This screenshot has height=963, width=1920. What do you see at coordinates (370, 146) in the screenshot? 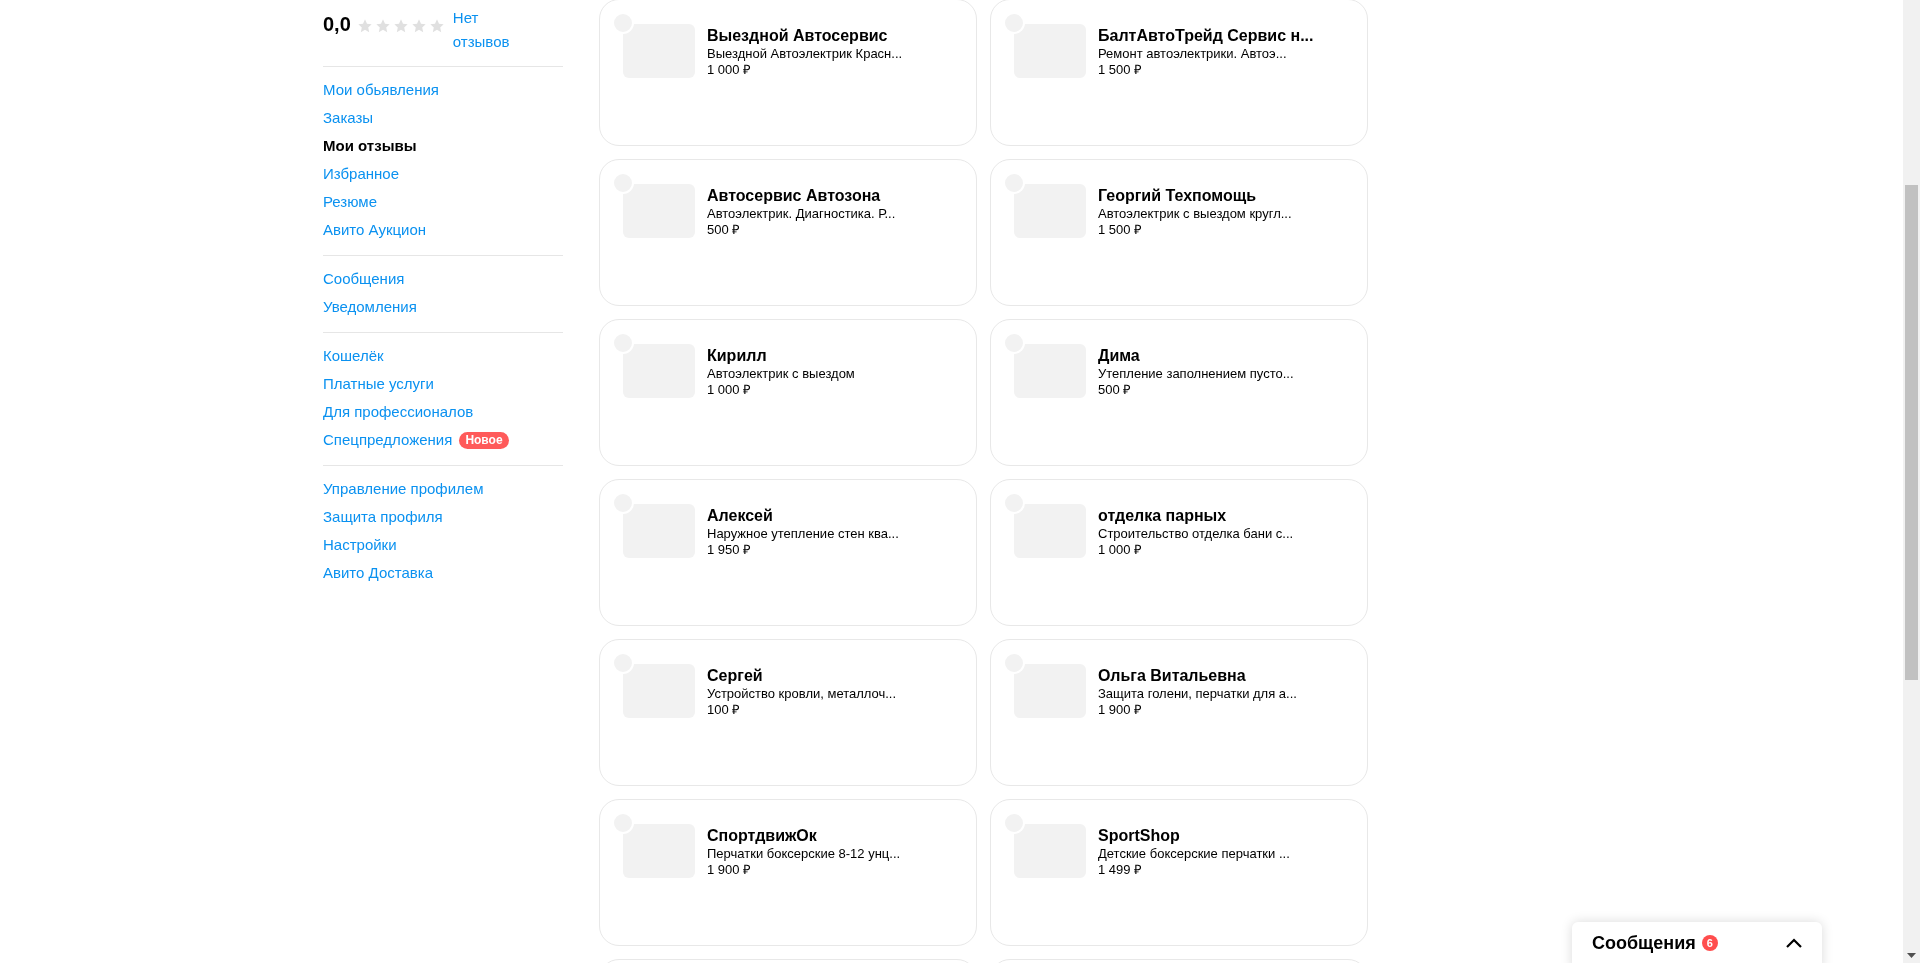
I see `sidebar-link: Мои отзывы` at bounding box center [370, 146].